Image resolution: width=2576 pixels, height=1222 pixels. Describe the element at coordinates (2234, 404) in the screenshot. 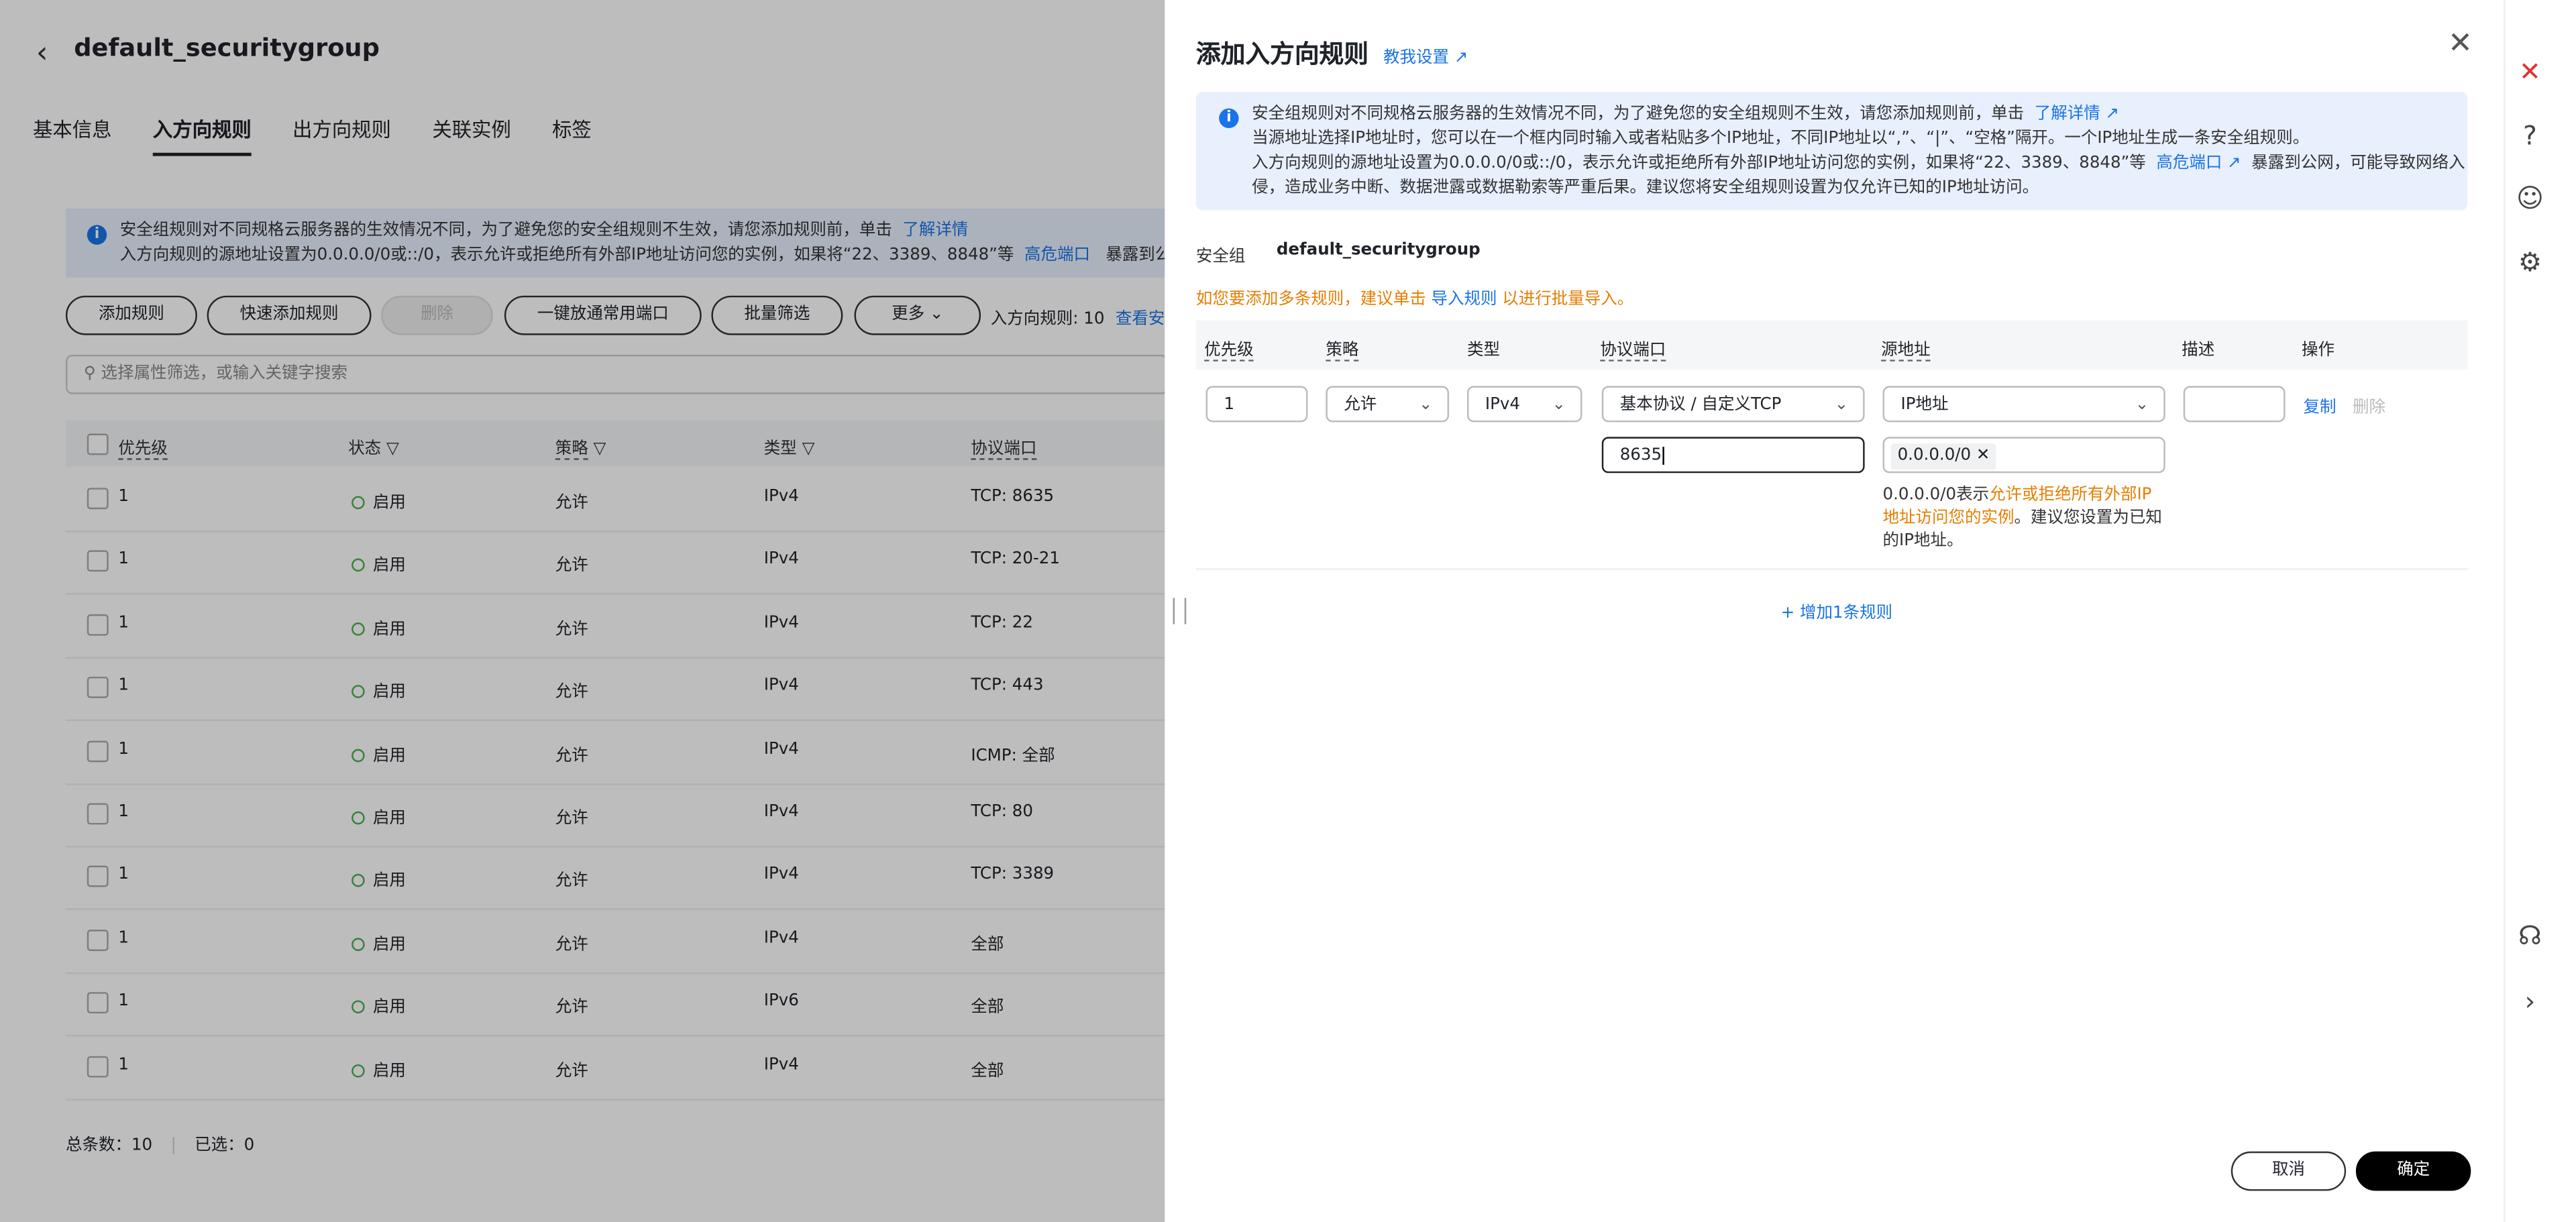

I see `description-input` at that location.